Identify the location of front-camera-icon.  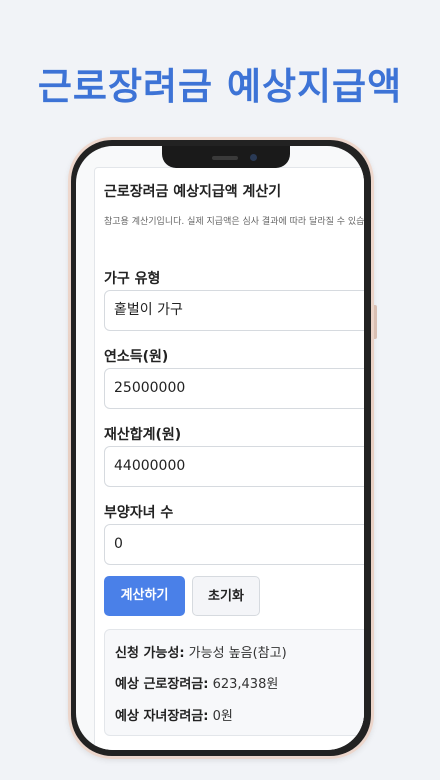
(253, 157).